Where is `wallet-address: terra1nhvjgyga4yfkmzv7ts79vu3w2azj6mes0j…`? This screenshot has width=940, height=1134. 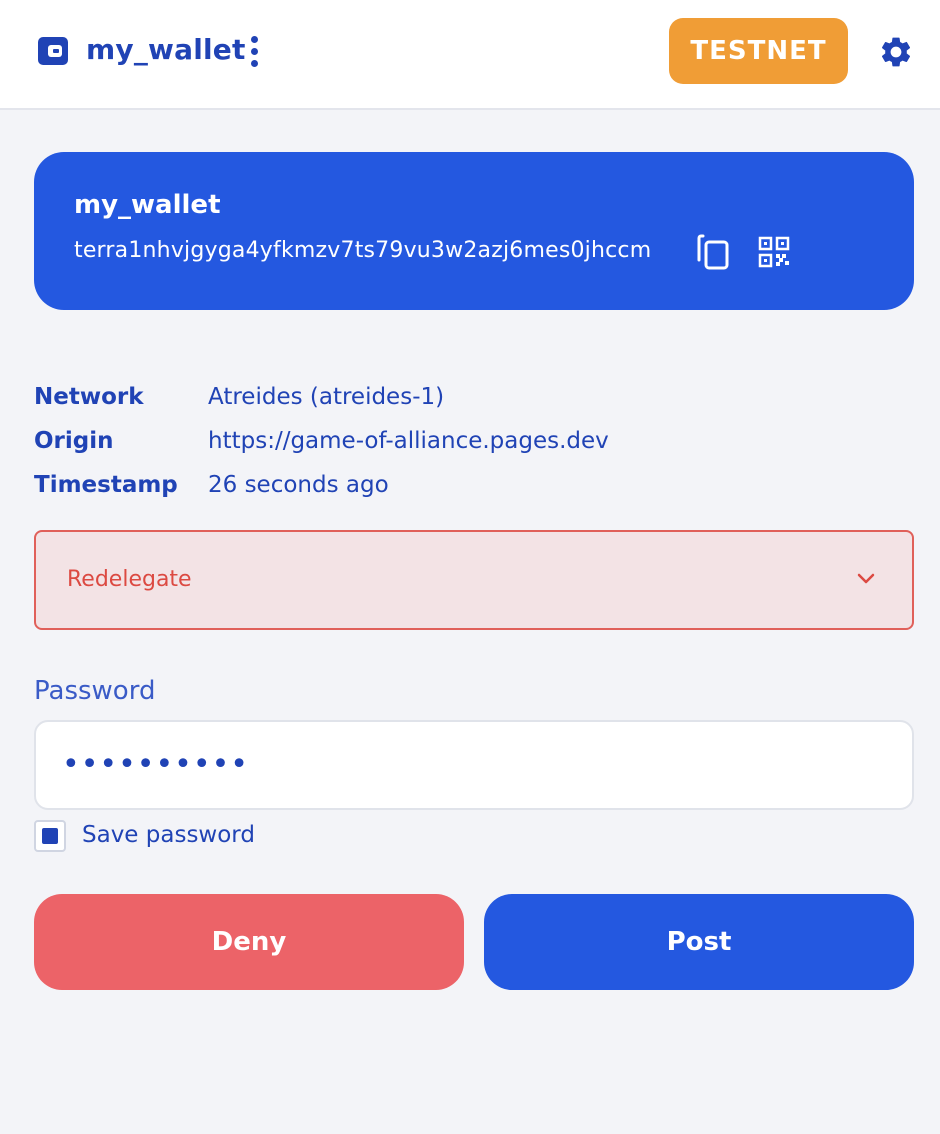
wallet-address: terra1nhvjgyga4yfkmzv7ts79vu3w2azj6mes0j… is located at coordinates (363, 250).